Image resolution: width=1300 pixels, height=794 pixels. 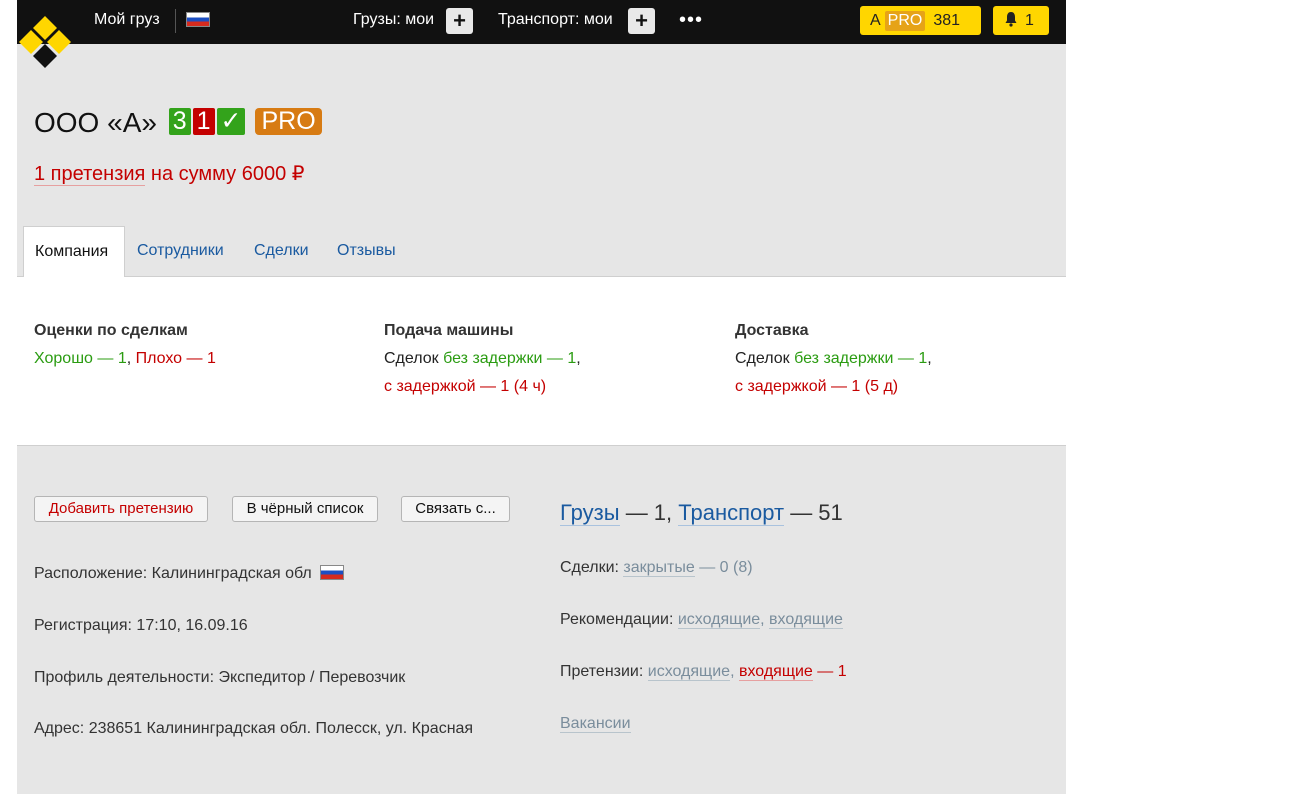 What do you see at coordinates (175, 21) in the screenshot?
I see `topbar-divider` at bounding box center [175, 21].